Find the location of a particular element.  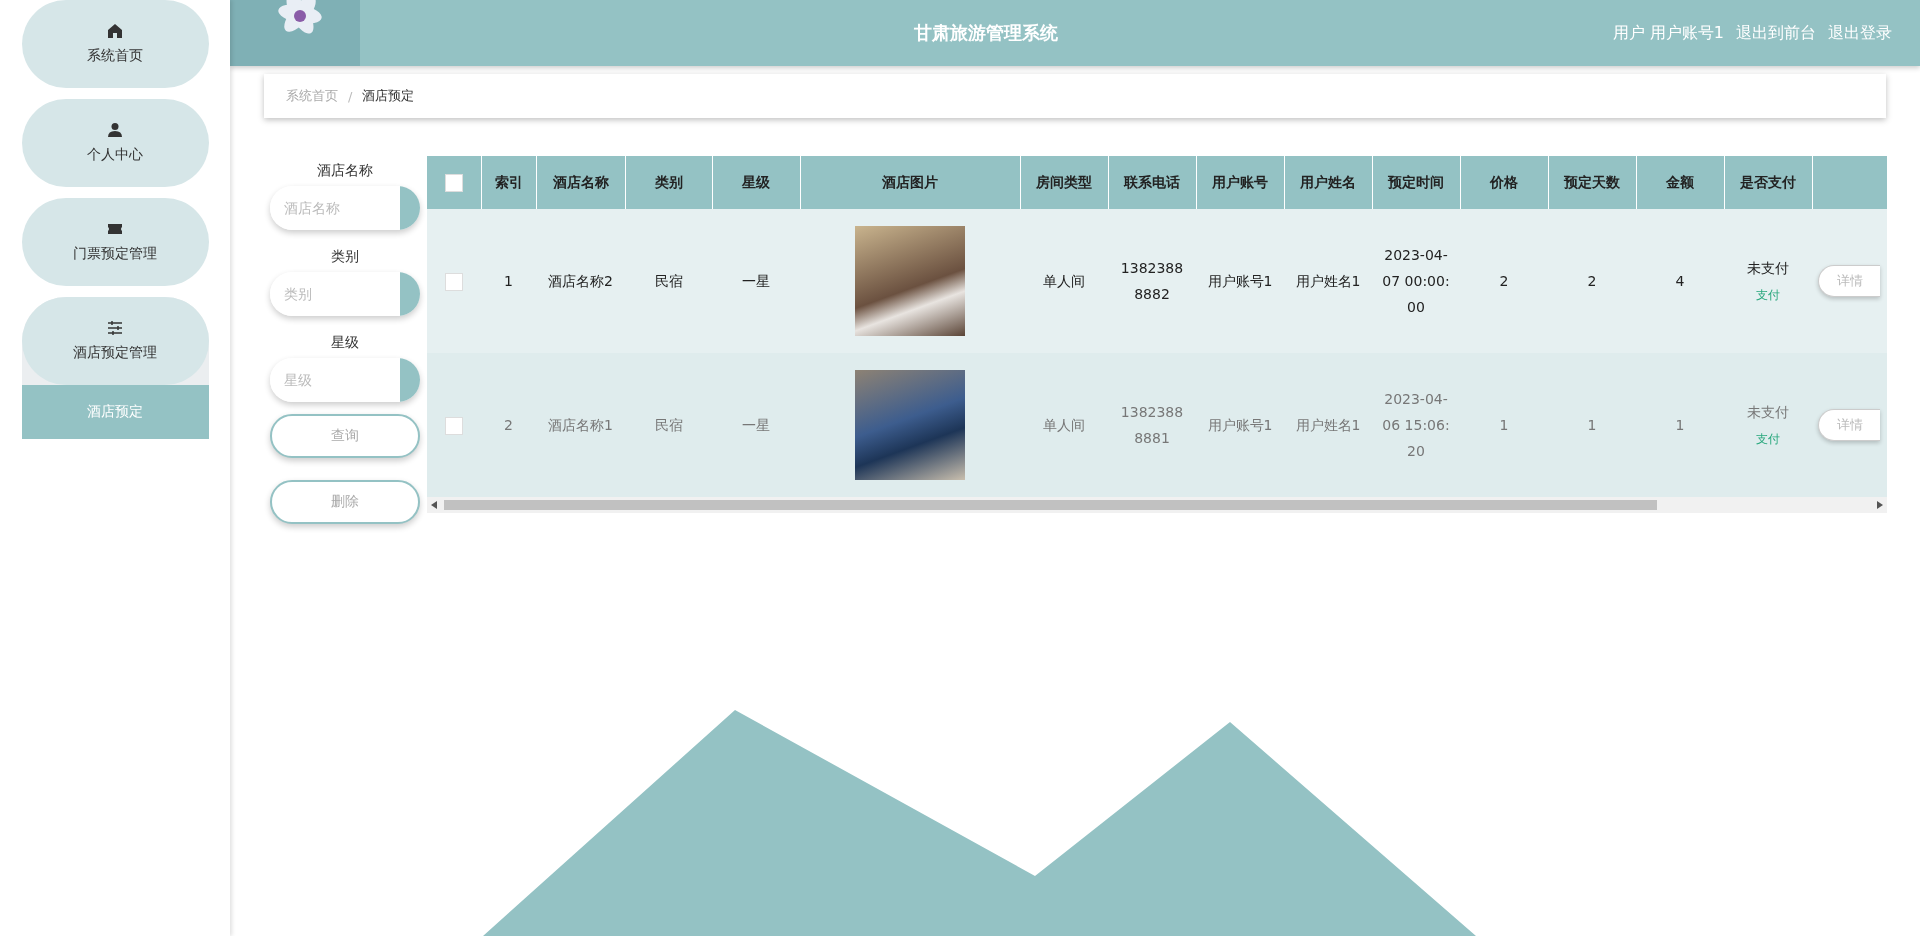

select-all-checkbox is located at coordinates (453, 182).